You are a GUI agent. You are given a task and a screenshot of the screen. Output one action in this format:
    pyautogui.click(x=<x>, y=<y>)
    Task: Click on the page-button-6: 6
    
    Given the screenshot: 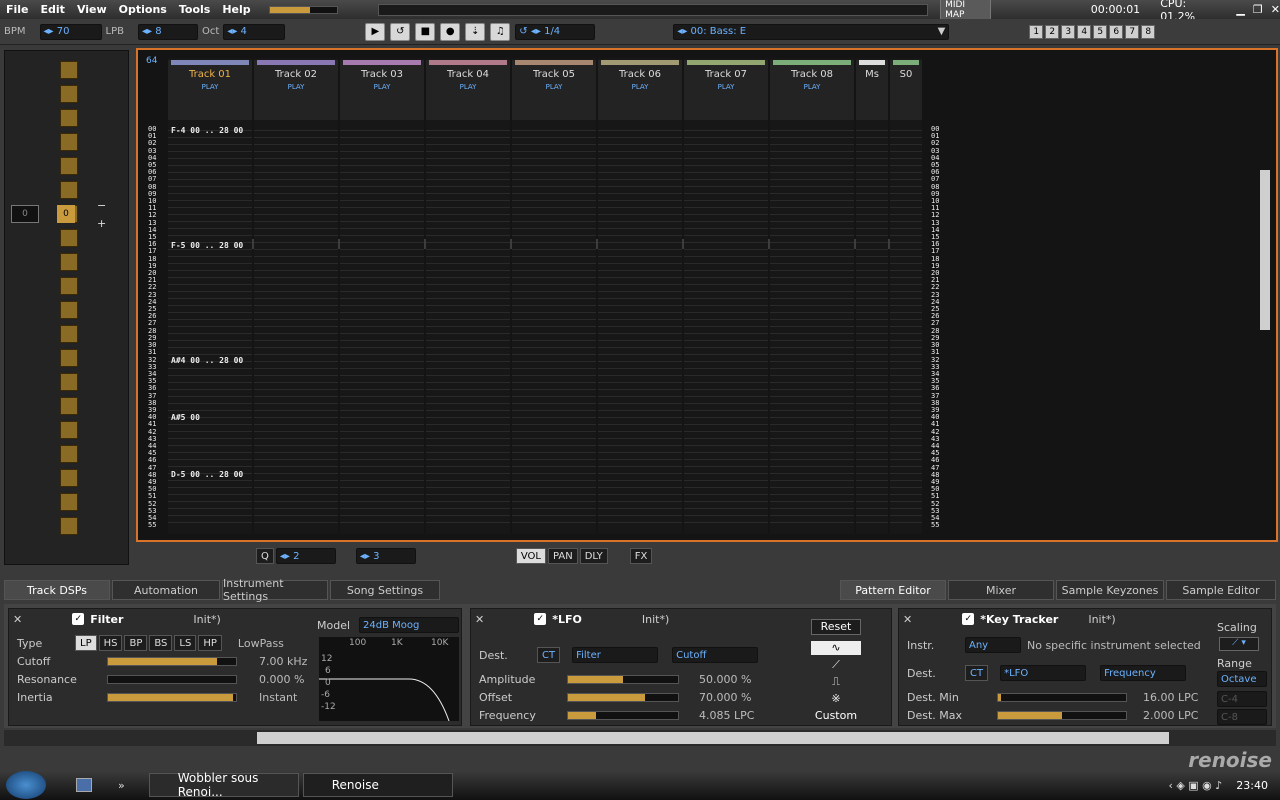 What is the action you would take?
    pyautogui.click(x=1116, y=31)
    